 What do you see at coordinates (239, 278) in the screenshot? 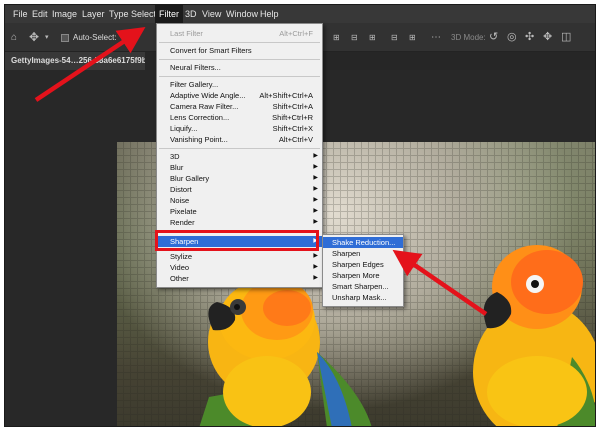
I see `menu-item-other: Other ▶` at bounding box center [239, 278].